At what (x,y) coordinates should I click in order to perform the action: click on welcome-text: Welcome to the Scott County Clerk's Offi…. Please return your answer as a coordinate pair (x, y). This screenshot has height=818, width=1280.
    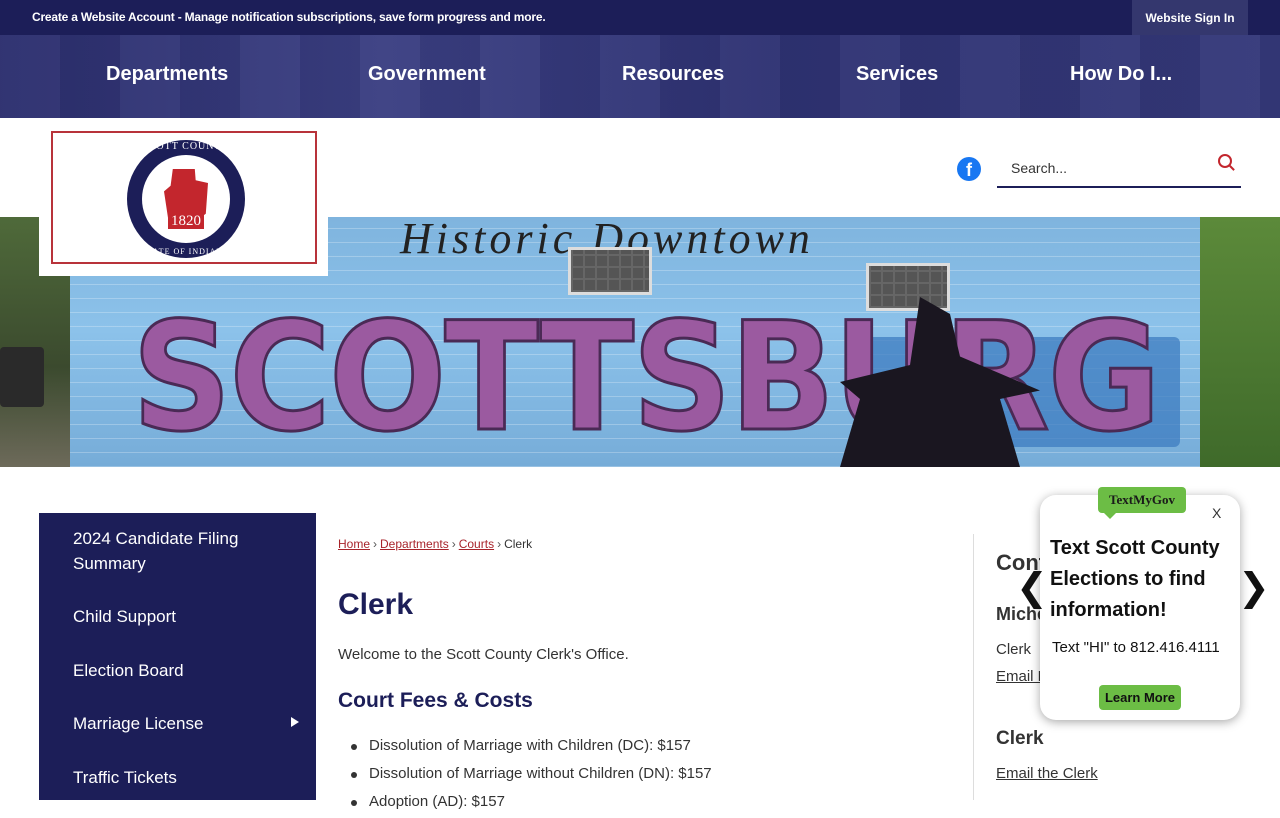
    Looking at the image, I should click on (483, 654).